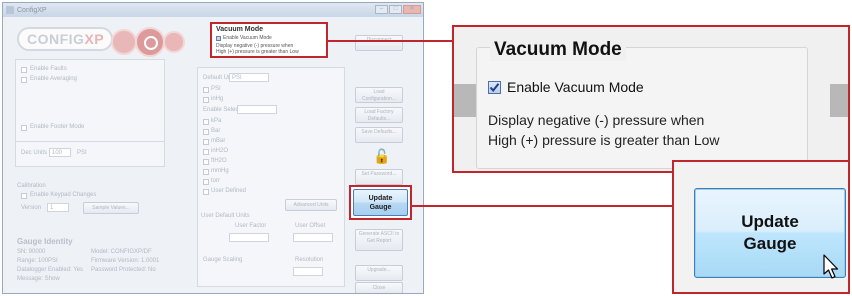 The height and width of the screenshot is (296, 852). What do you see at coordinates (558, 50) in the screenshot?
I see `vacuum-mode-title: Vacuum Mode` at bounding box center [558, 50].